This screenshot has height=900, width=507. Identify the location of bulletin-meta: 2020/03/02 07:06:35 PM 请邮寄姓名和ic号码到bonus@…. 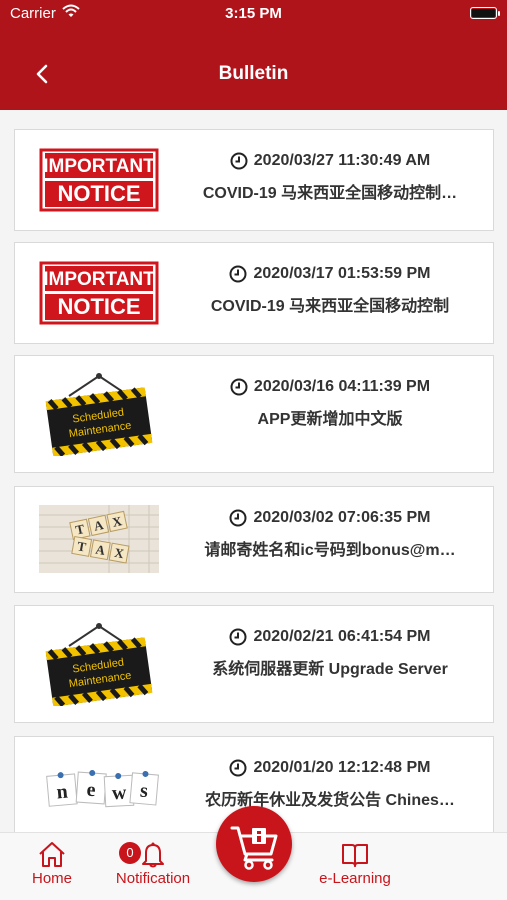
(330, 534).